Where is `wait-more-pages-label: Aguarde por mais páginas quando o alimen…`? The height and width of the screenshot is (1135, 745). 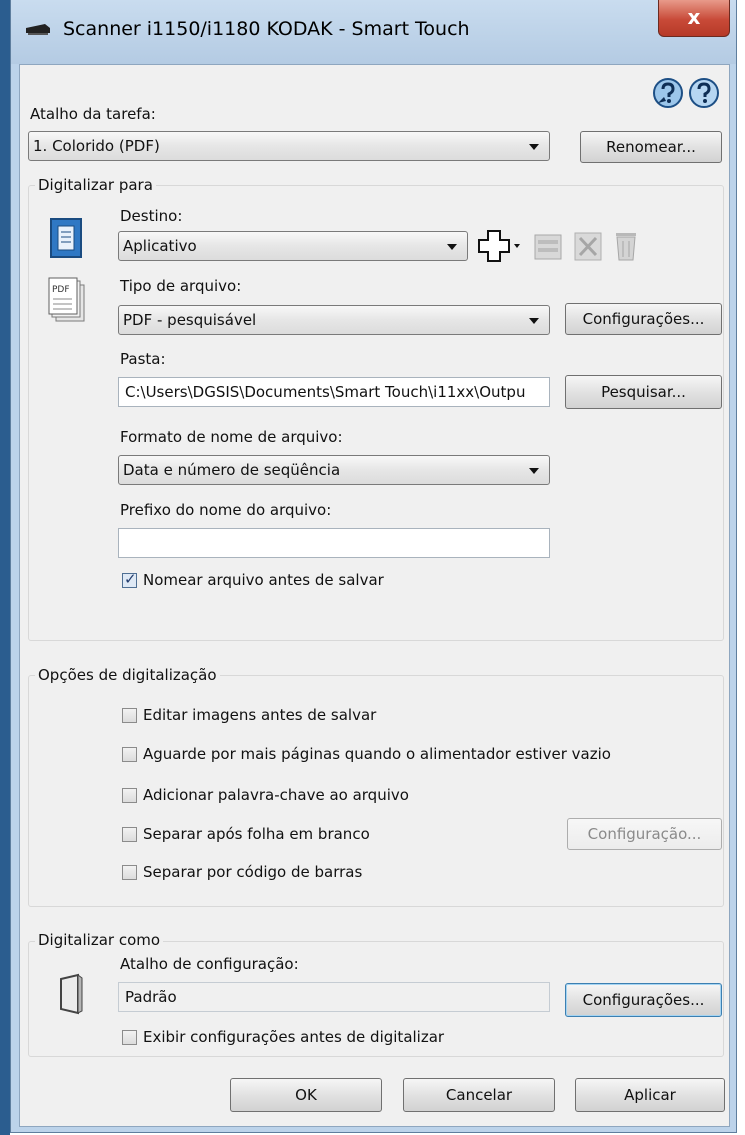
wait-more-pages-label: Aguarde por mais páginas quando o alimen… is located at coordinates (377, 754).